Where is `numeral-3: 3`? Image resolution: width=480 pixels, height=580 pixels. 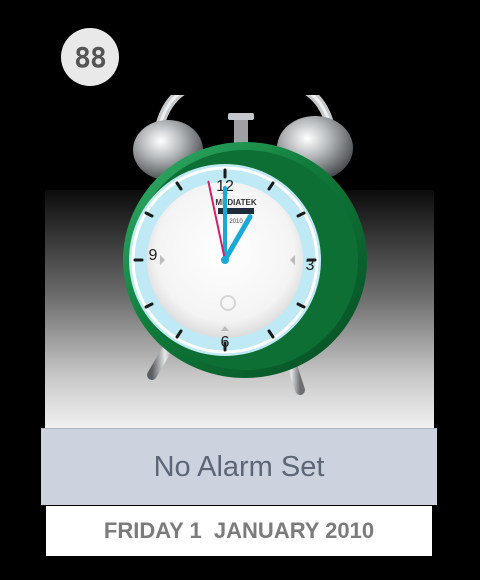 numeral-3: 3 is located at coordinates (310, 265).